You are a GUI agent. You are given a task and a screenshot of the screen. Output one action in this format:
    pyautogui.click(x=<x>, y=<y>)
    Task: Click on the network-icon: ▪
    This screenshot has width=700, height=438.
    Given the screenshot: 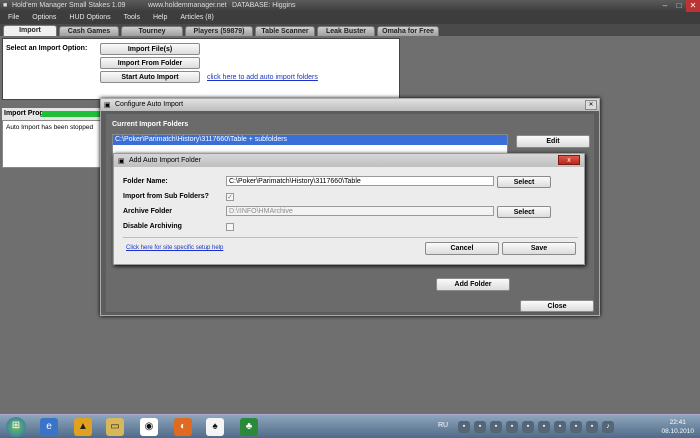 What is the action you would take?
    pyautogui.click(x=592, y=427)
    